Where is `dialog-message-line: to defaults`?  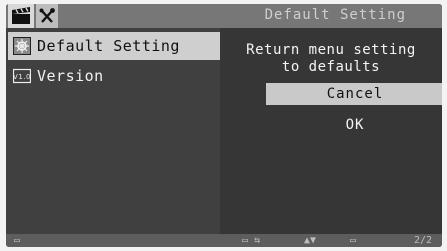
dialog-message-line: to defaults is located at coordinates (331, 67).